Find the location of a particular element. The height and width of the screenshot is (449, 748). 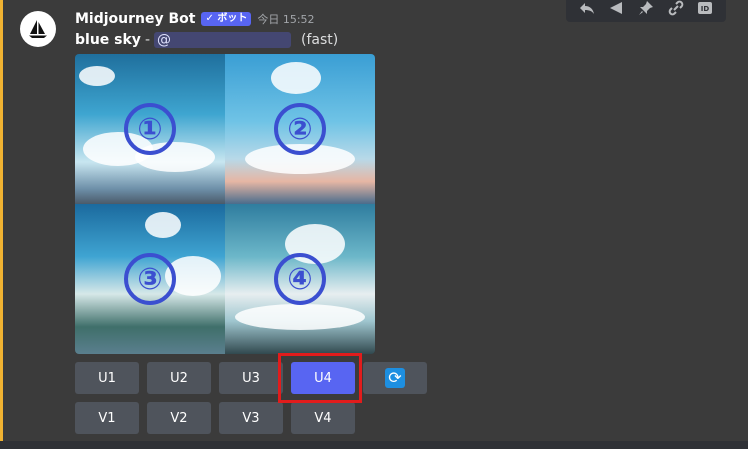

prompt-line: blue sky - @ (fast) is located at coordinates (206, 40).